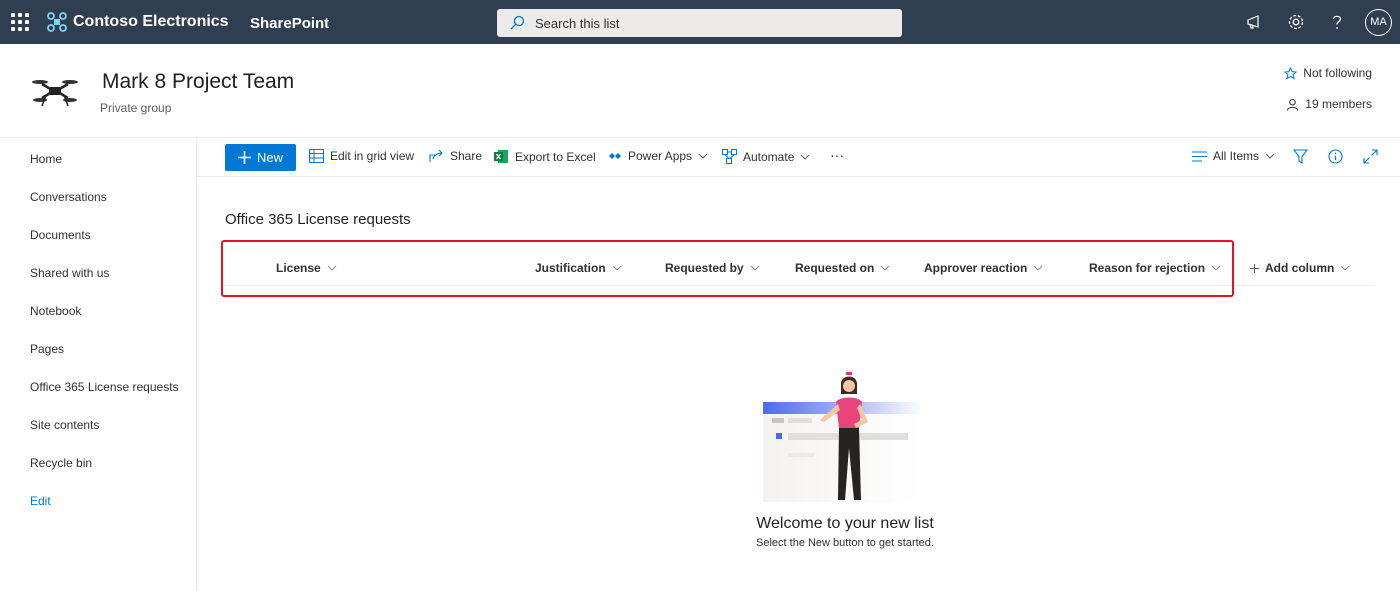  What do you see at coordinates (555, 156) in the screenshot?
I see `export-excel-label: Export to Excel` at bounding box center [555, 156].